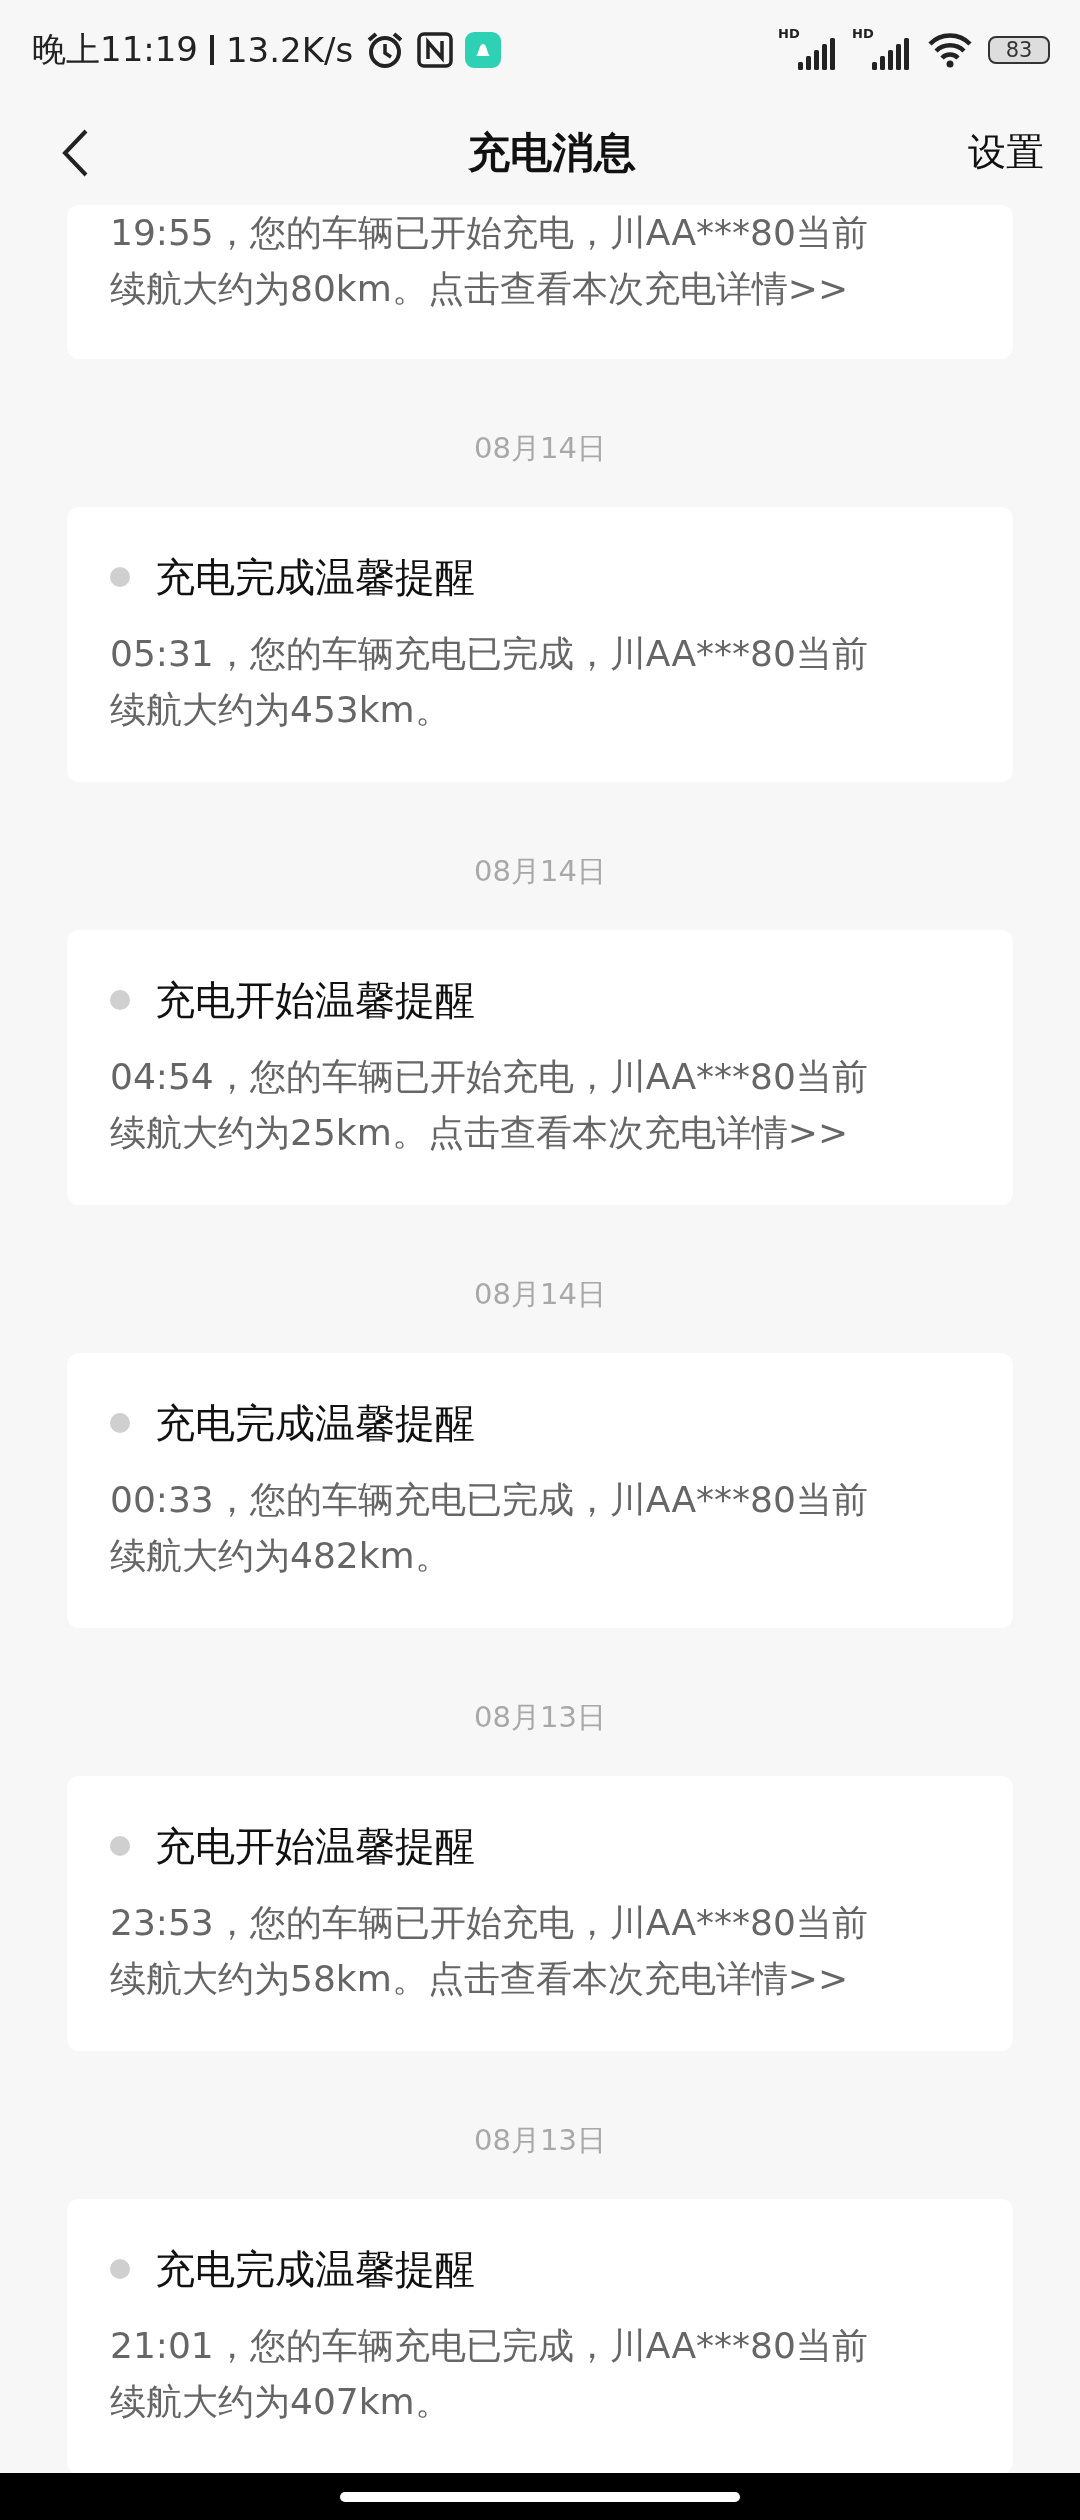  Describe the element at coordinates (489, 1951) in the screenshot. I see `message-text: 23:53，您的车辆已开始充电，川AA***80当前续航大约为58km。点击查看本次充电详情>>` at that location.